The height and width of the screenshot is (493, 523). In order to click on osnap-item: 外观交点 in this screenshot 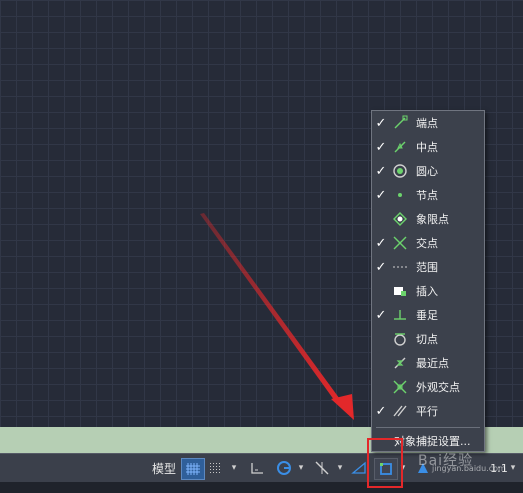, I will do `click(428, 387)`.